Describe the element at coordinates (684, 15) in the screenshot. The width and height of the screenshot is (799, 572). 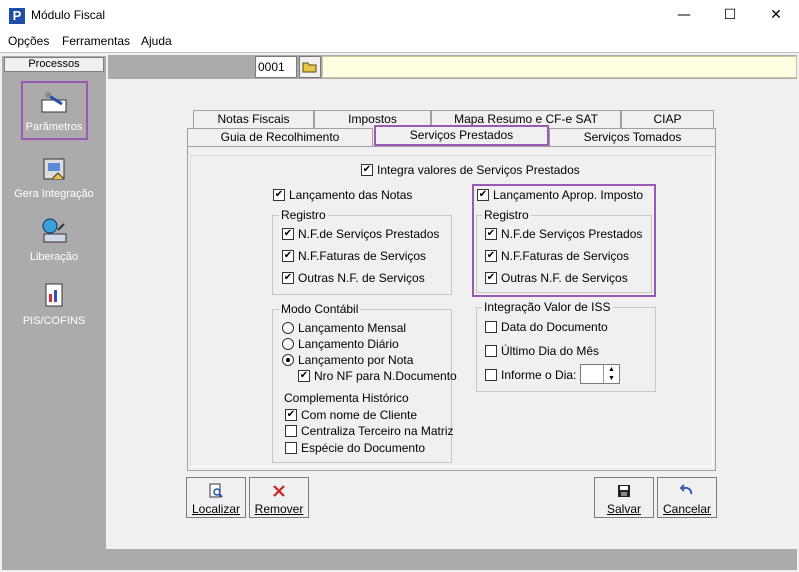
I see `minimize-button: —` at that location.